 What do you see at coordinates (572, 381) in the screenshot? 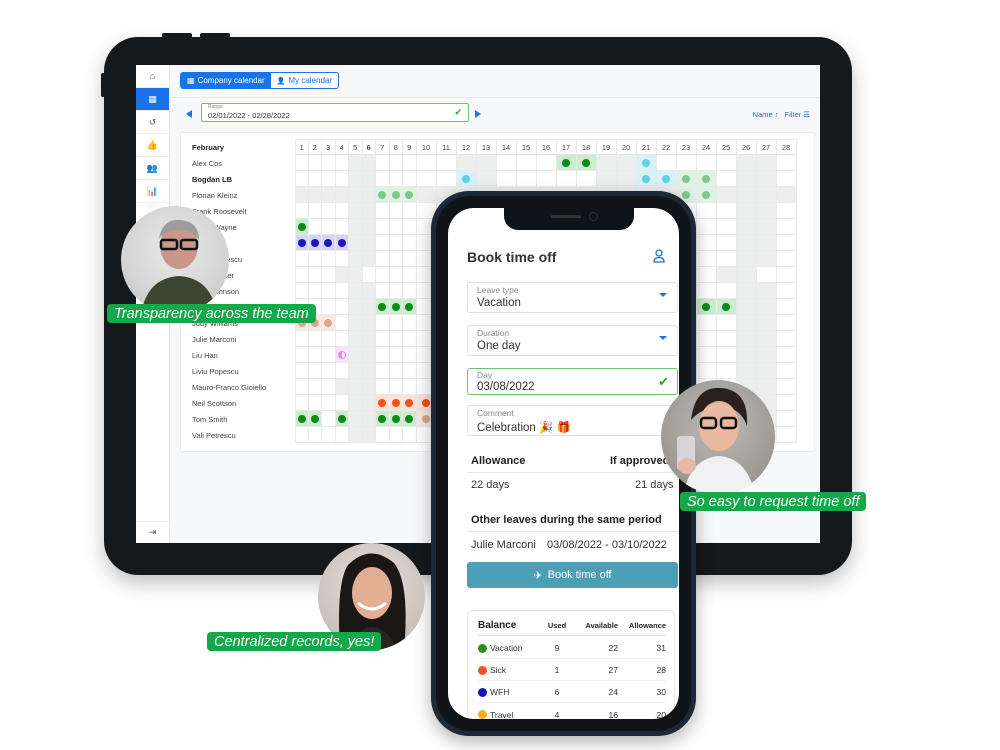
I see `day-input: Day 03/08/2022 ✔` at bounding box center [572, 381].